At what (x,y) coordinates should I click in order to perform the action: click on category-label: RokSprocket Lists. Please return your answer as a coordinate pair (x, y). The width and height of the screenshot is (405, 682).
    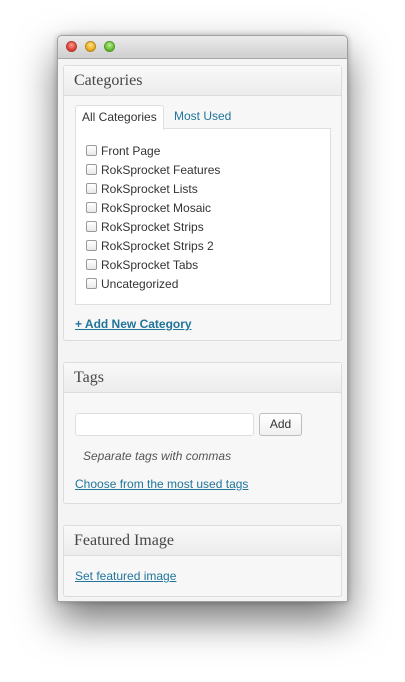
    Looking at the image, I should click on (149, 189).